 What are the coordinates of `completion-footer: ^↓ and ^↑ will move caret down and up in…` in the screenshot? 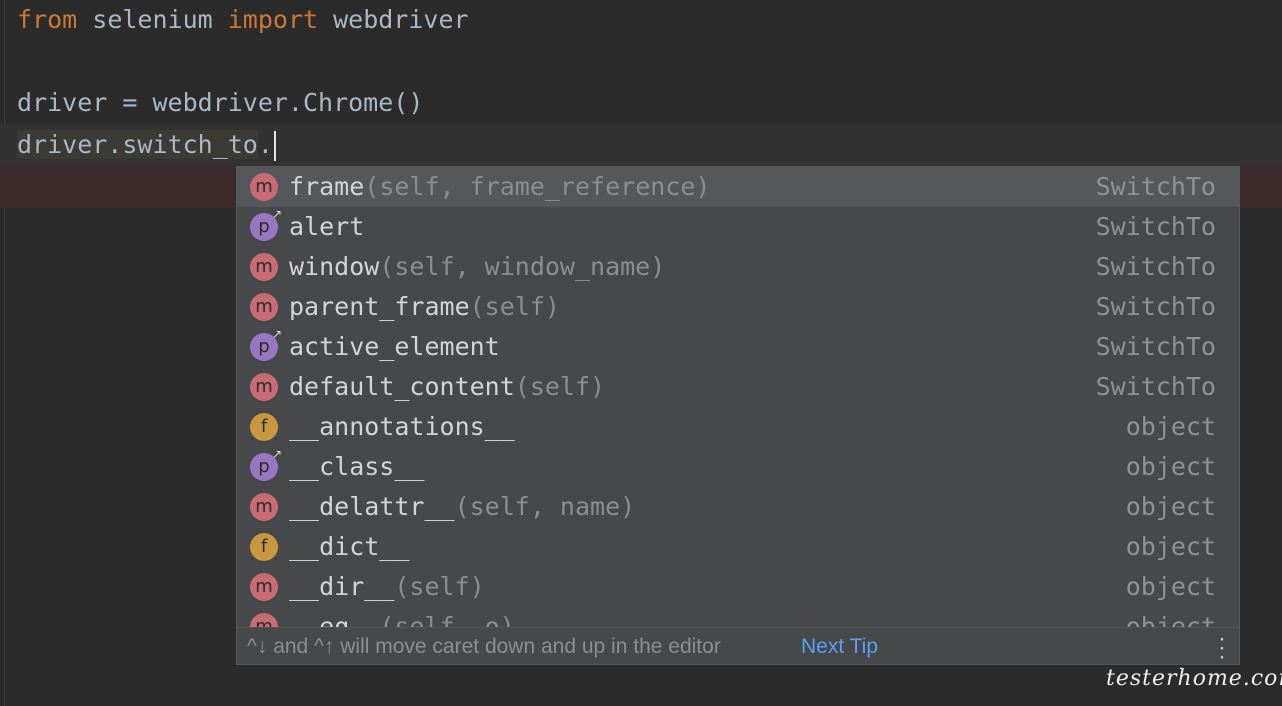 It's located at (738, 646).